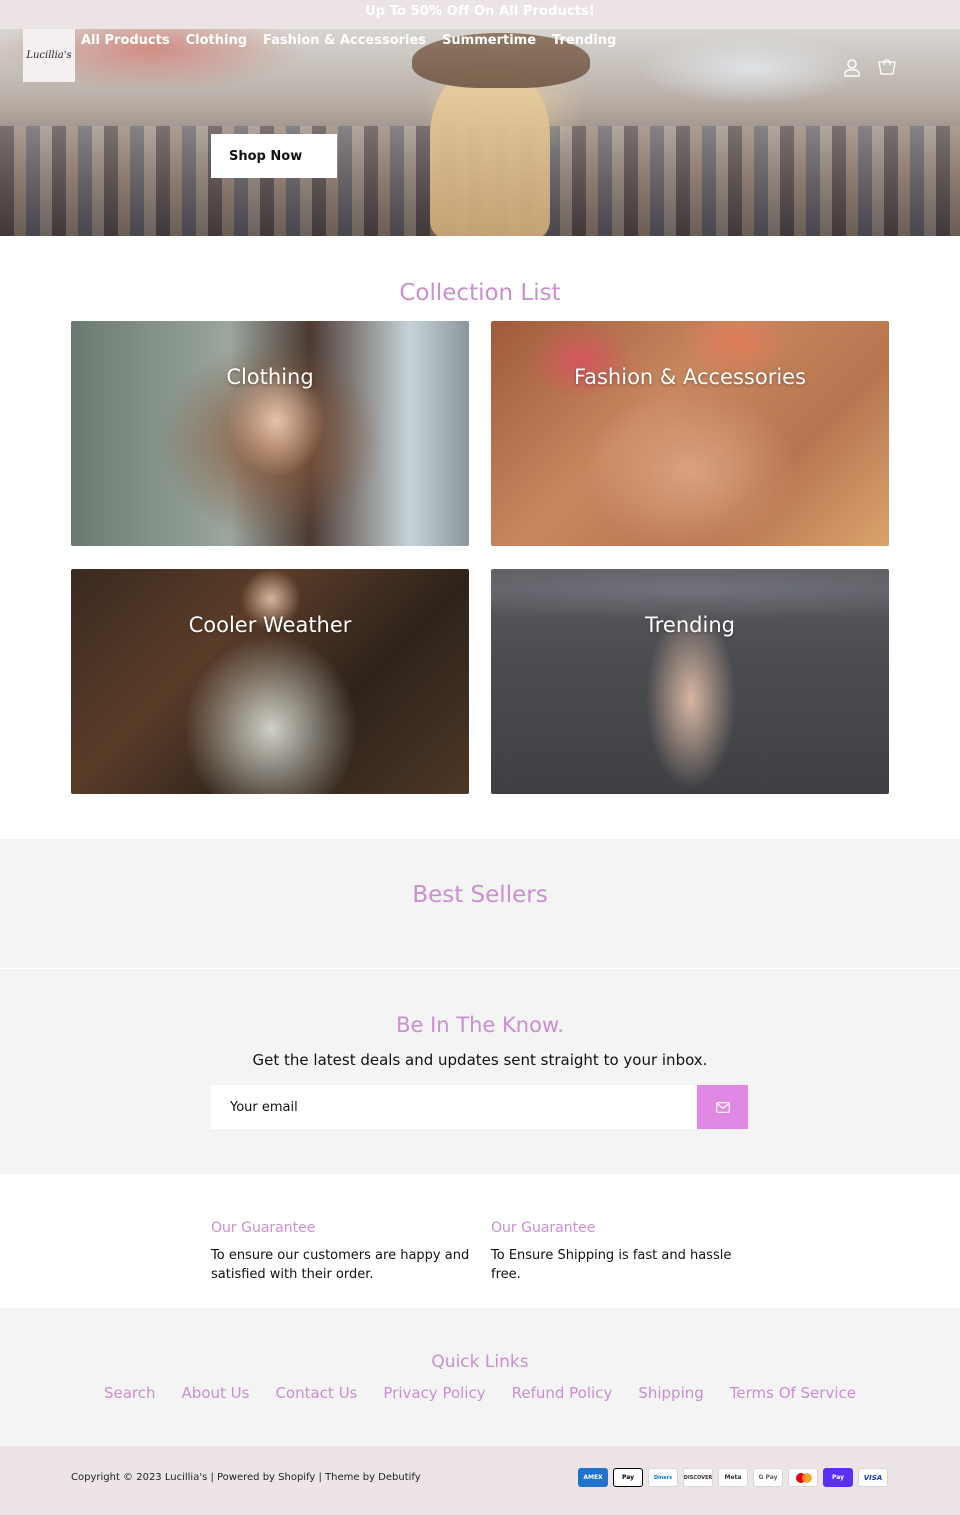  What do you see at coordinates (216, 41) in the screenshot?
I see `nav-clothing: Clothing` at bounding box center [216, 41].